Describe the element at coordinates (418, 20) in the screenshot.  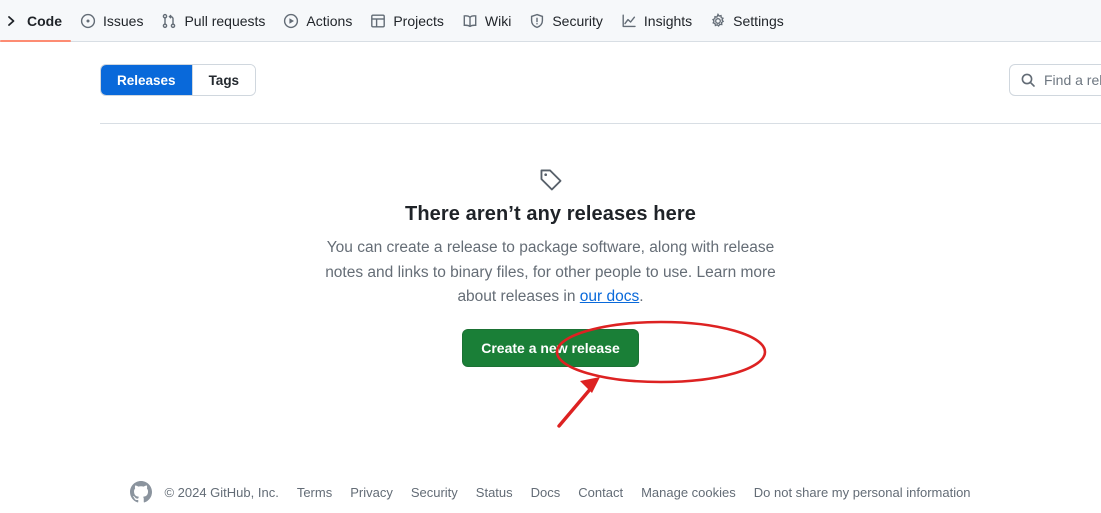
I see `nav-item-label: Projects` at that location.